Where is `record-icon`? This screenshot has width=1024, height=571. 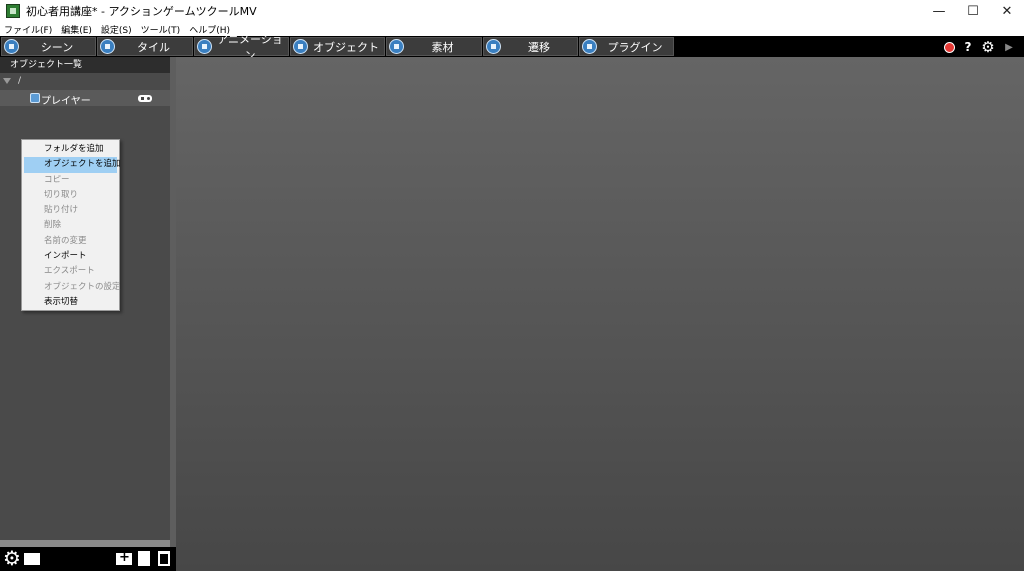
record-icon is located at coordinates (949, 47).